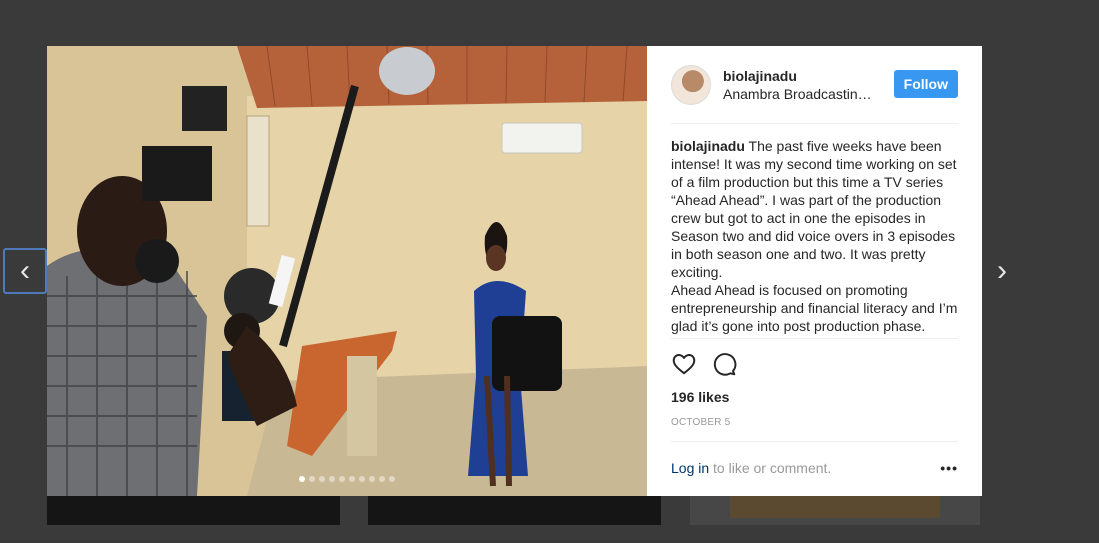 The image size is (1099, 543). Describe the element at coordinates (949, 468) in the screenshot. I see `more-options-icon: •••` at that location.